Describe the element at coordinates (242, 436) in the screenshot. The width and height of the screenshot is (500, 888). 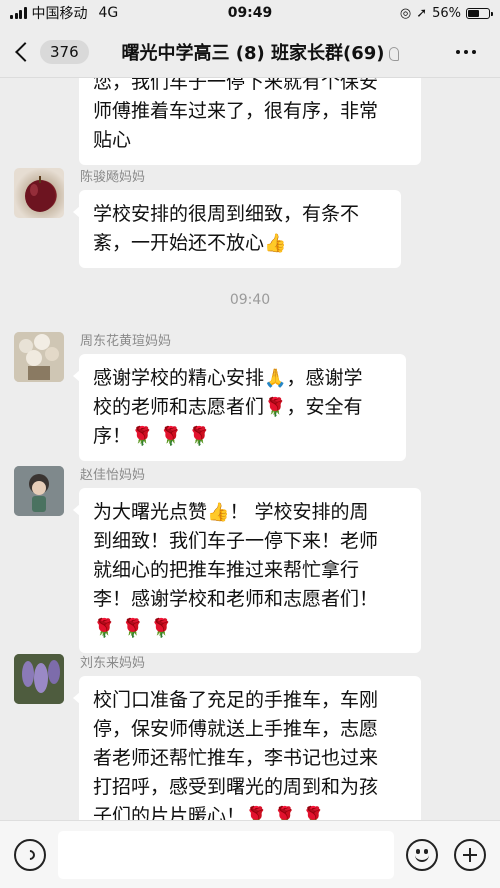
I see `message-line: 序！🌹 🌹 🌹` at that location.